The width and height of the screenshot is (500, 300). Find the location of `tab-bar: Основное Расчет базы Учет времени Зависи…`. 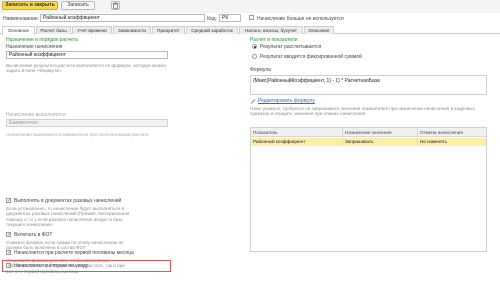

tab-bar: Основное Расчет базы Учет времени Зависи… is located at coordinates (250, 30).